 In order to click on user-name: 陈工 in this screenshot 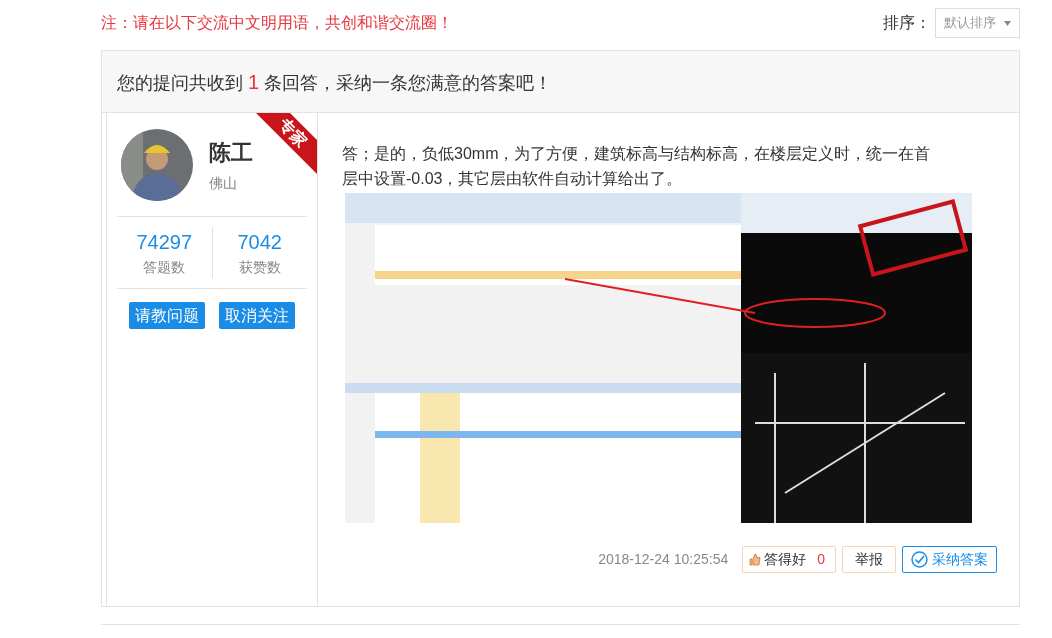, I will do `click(231, 152)`.